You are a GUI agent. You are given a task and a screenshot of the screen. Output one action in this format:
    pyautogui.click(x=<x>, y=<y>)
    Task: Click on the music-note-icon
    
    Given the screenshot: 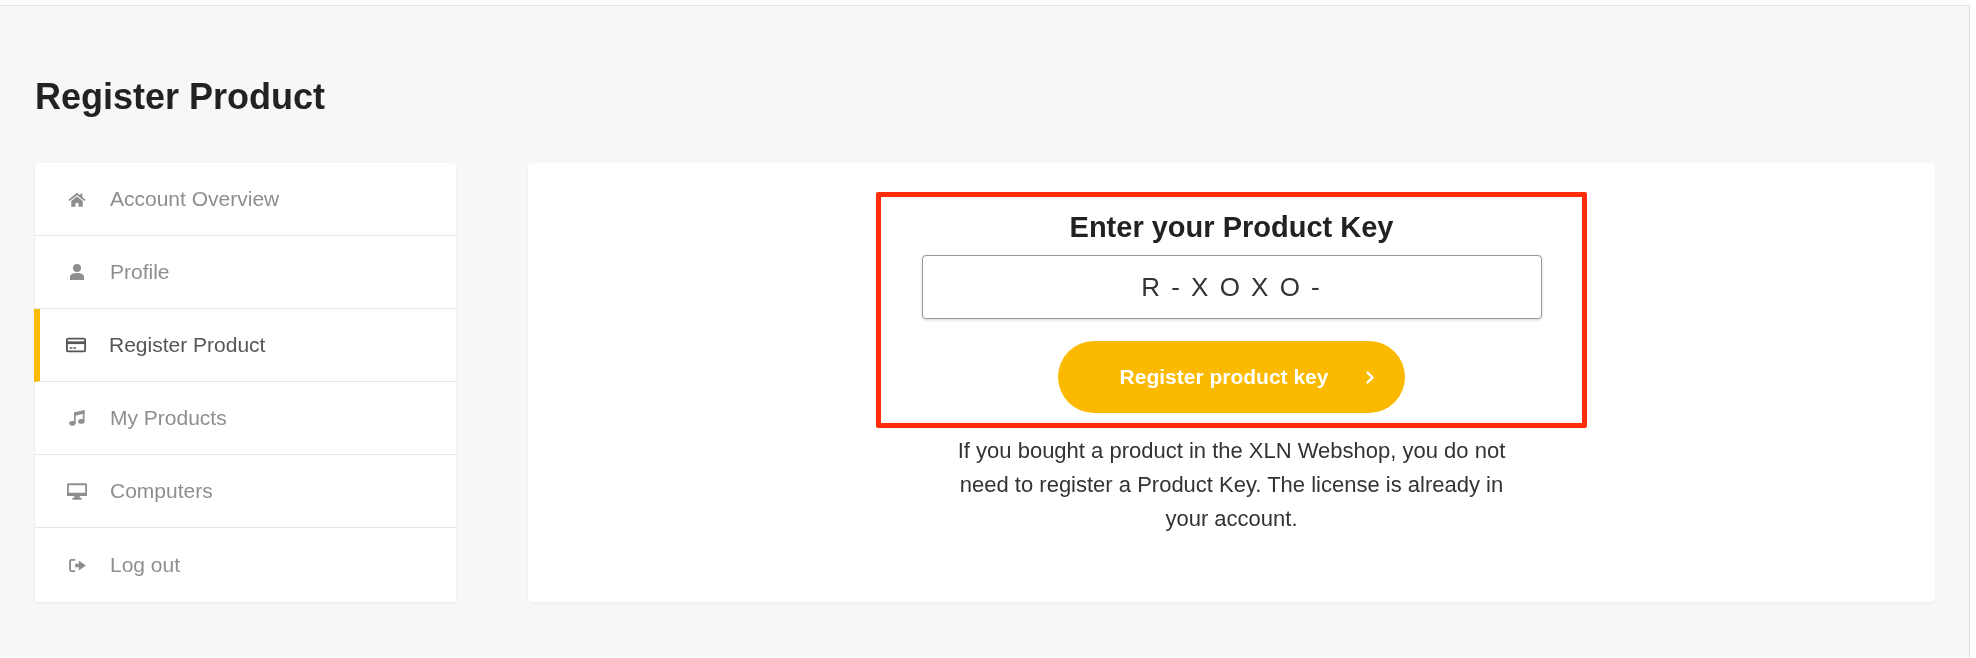 What is the action you would take?
    pyautogui.click(x=77, y=418)
    